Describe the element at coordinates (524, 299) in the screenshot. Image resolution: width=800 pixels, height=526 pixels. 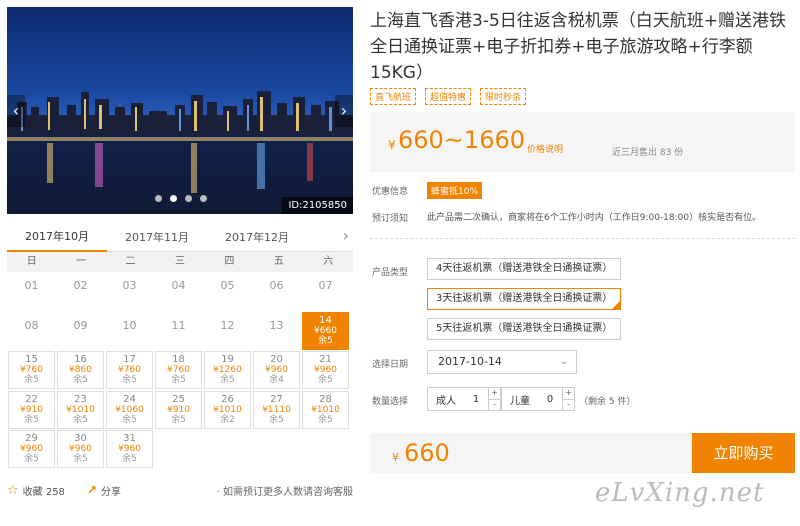
I see `type-option-3day: 3天往返机票（赠送港铁全日通换证票）` at that location.